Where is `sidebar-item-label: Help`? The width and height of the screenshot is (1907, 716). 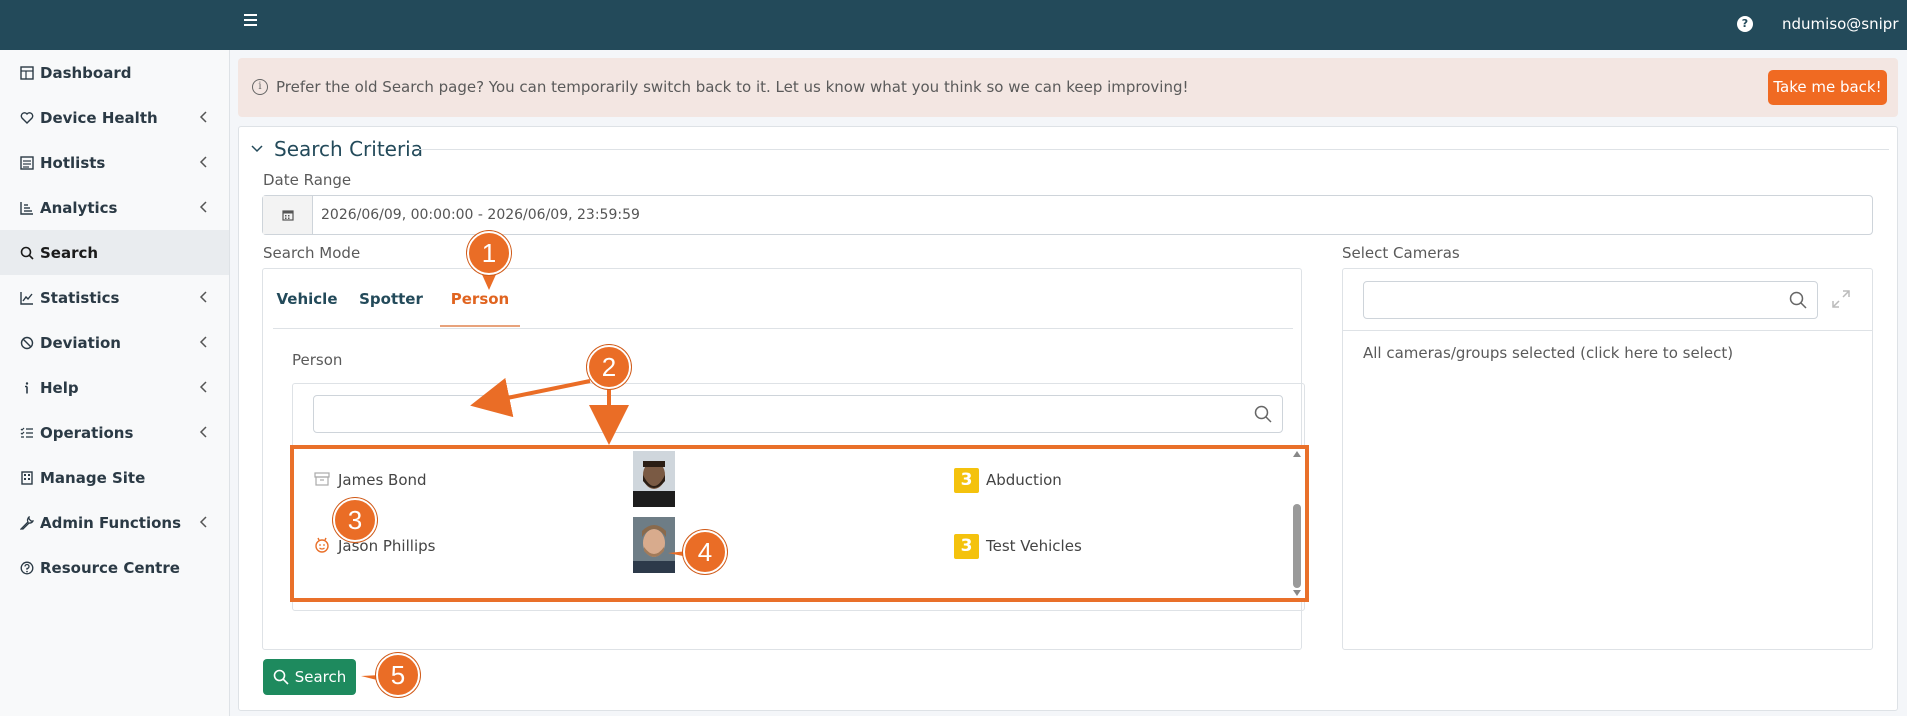 sidebar-item-label: Help is located at coordinates (59, 387).